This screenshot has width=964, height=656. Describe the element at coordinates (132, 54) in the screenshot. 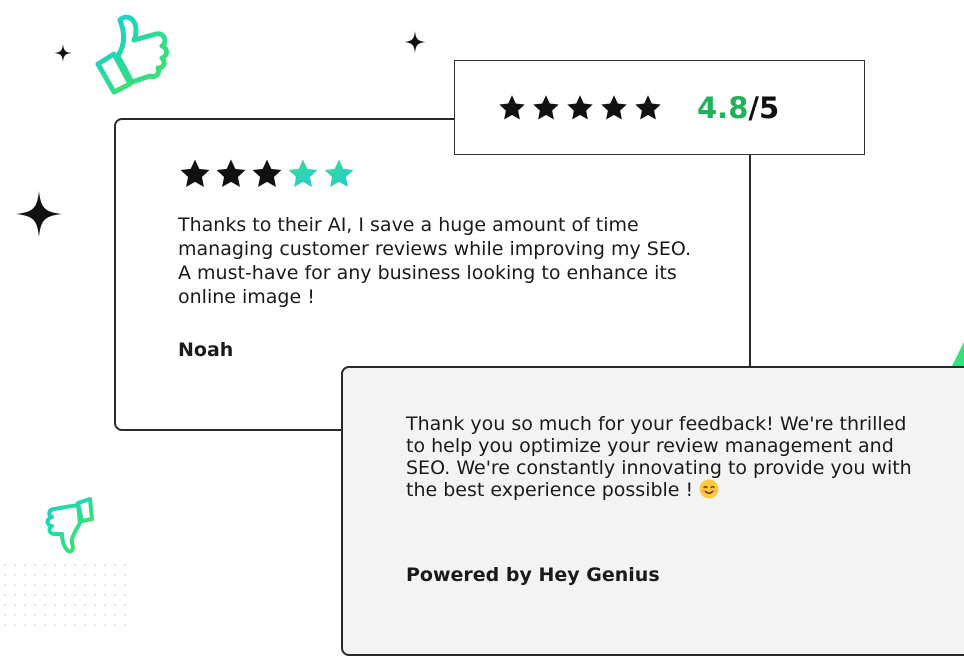

I see `thumbs-up-icon` at that location.